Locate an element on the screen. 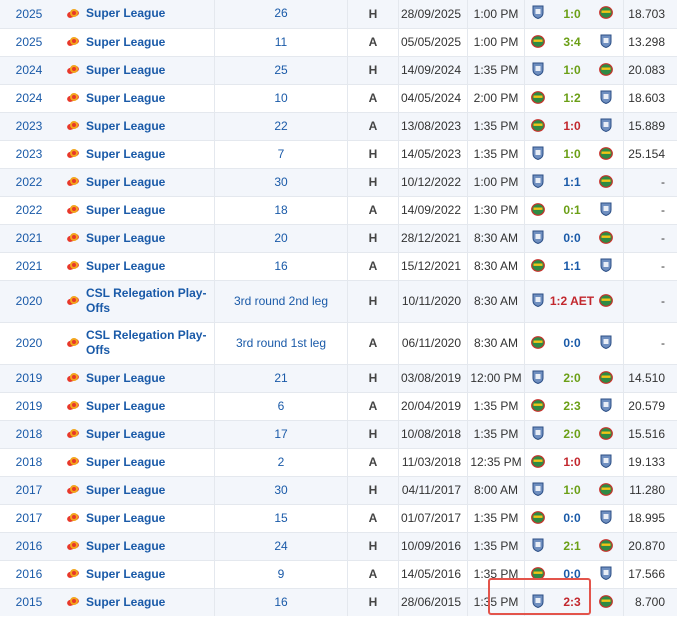  score-link: 0:1 is located at coordinates (571, 210).